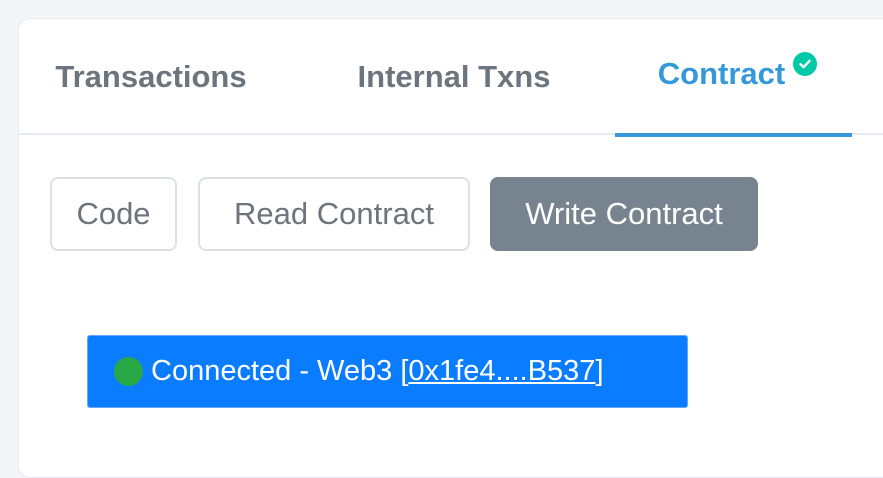  Describe the element at coordinates (128, 371) in the screenshot. I see `green-dot-icon` at that location.